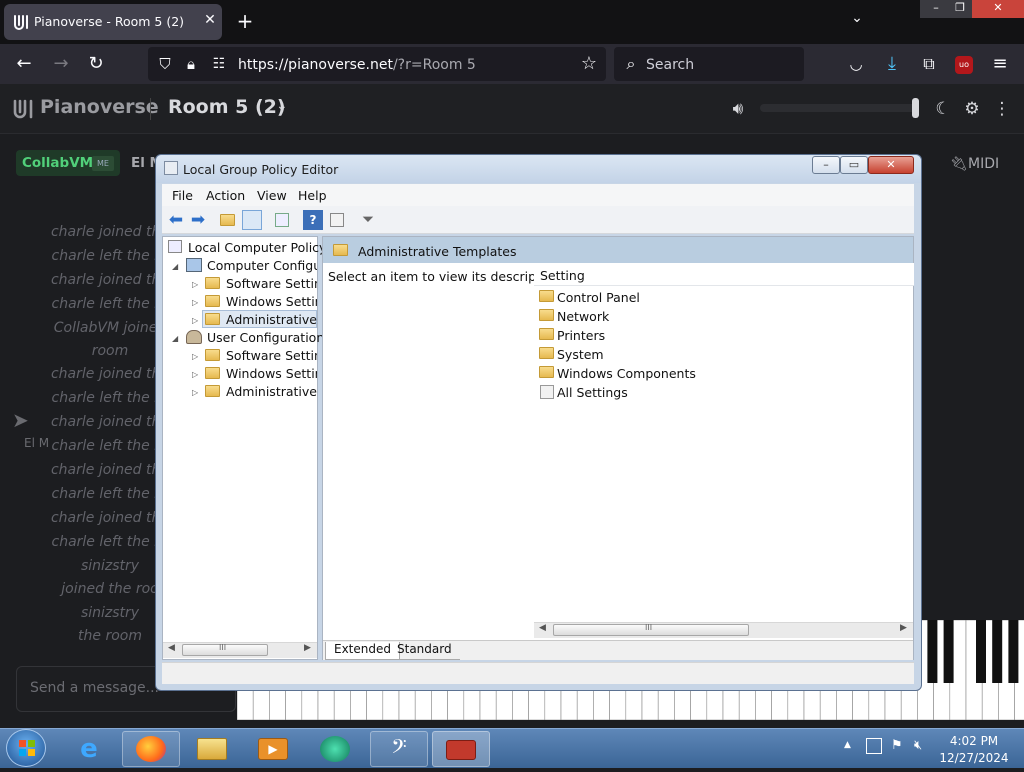 The width and height of the screenshot is (1024, 772). Describe the element at coordinates (562, 275) in the screenshot. I see `column-setting: Setting` at that location.